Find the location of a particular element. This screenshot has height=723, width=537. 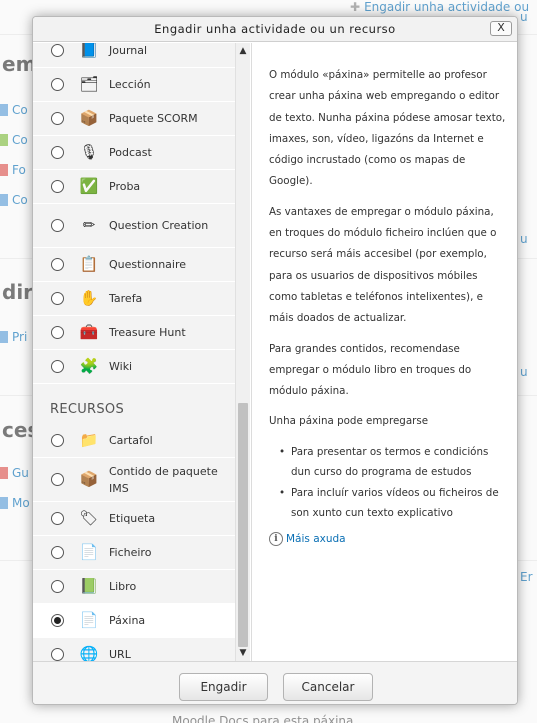

dialog-footer: Engadir Cancelar is located at coordinates (275, 682).